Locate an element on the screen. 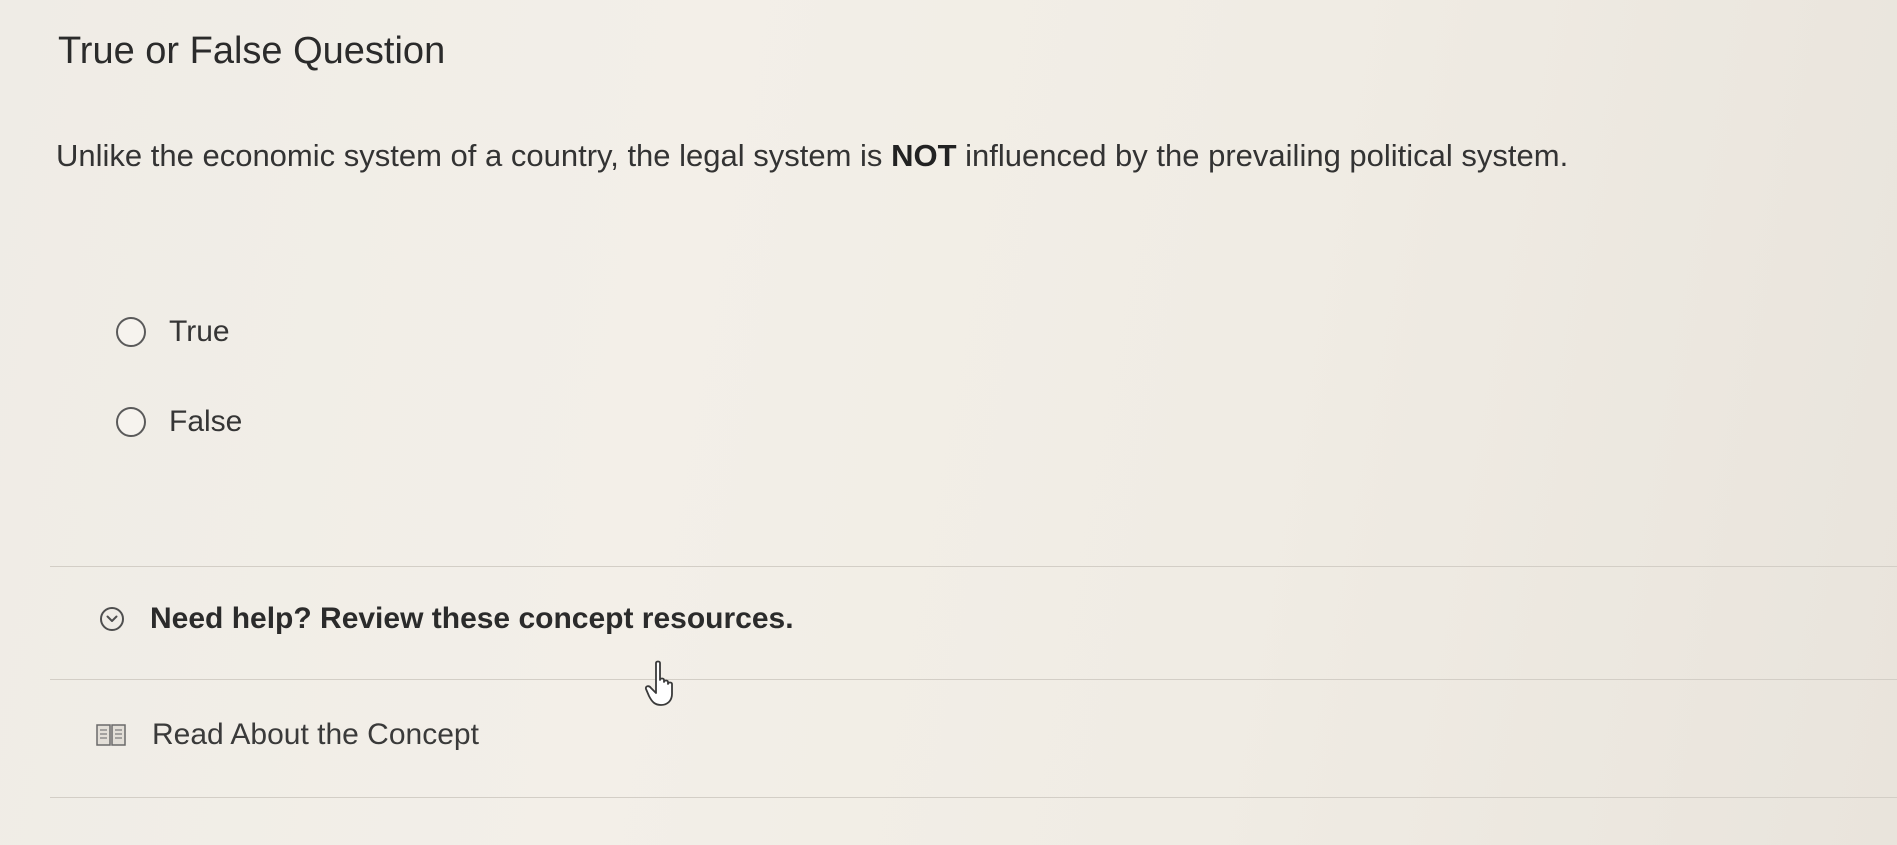 The height and width of the screenshot is (845, 1897). chevron-down-icon is located at coordinates (112, 618).